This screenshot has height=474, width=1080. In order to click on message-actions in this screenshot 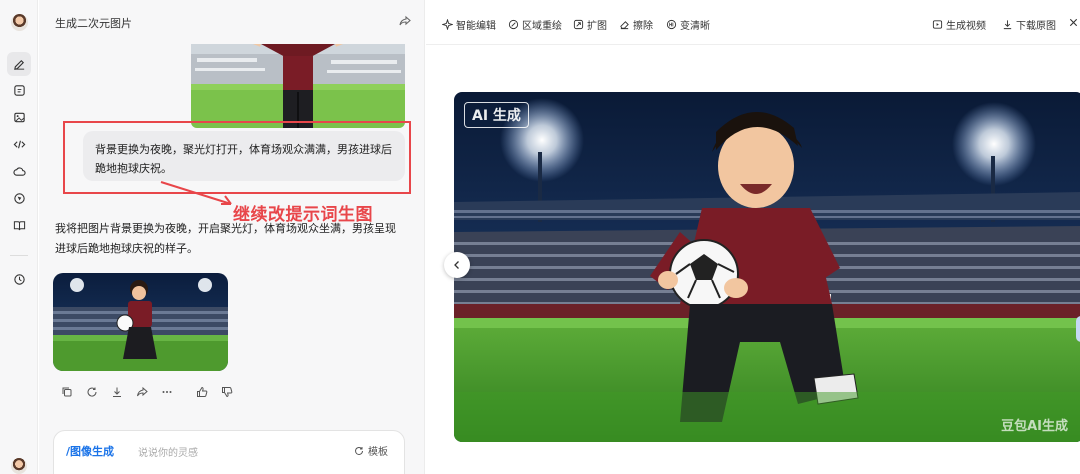, I will do `click(147, 392)`.